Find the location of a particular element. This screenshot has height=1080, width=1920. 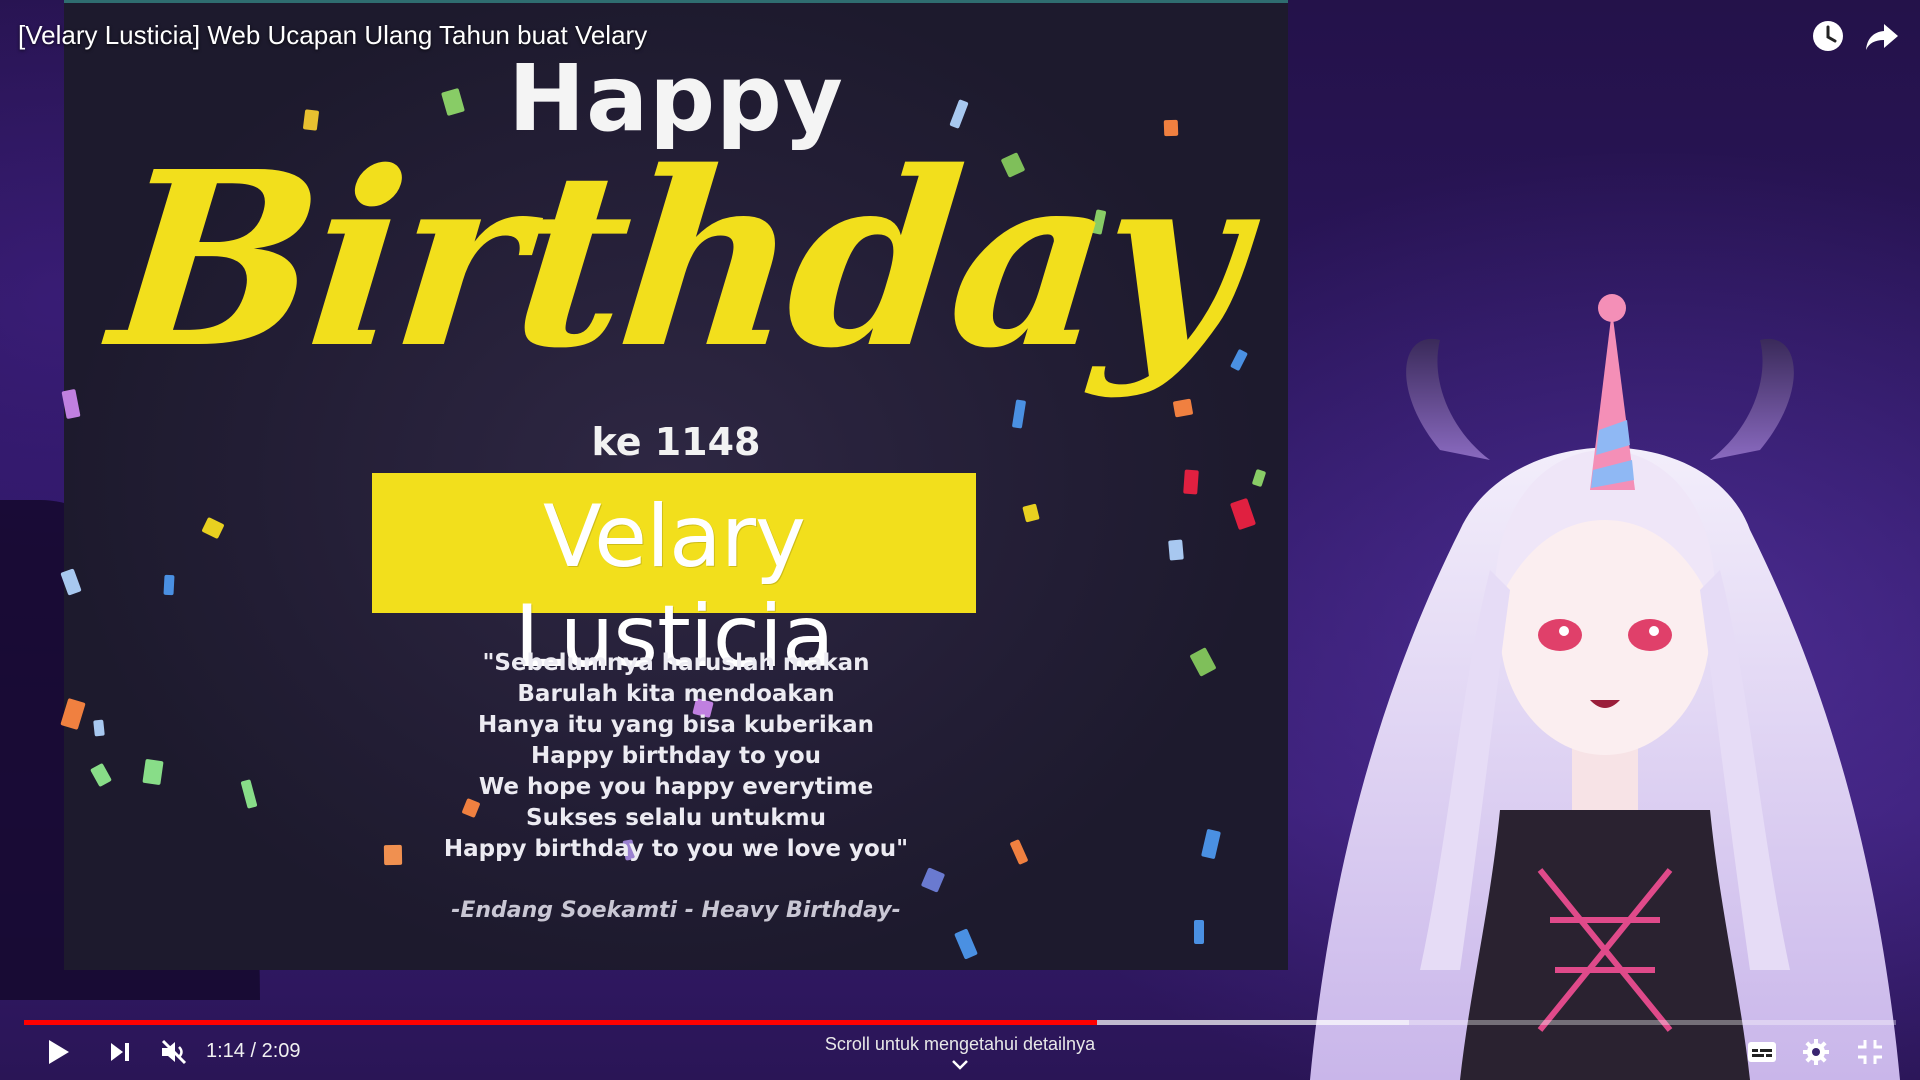

birthday-count: ke 1148 is located at coordinates (676, 442).